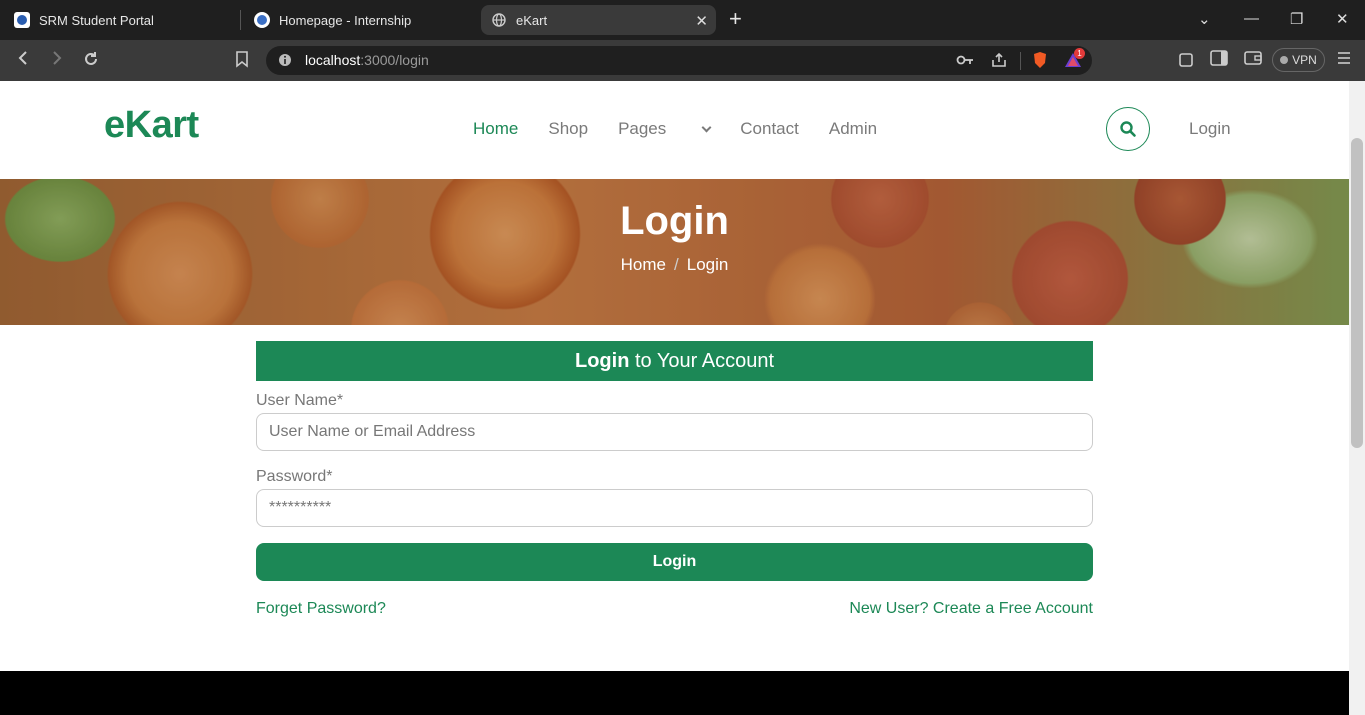 Image resolution: width=1365 pixels, height=715 pixels. I want to click on site-footer, so click(674, 693).